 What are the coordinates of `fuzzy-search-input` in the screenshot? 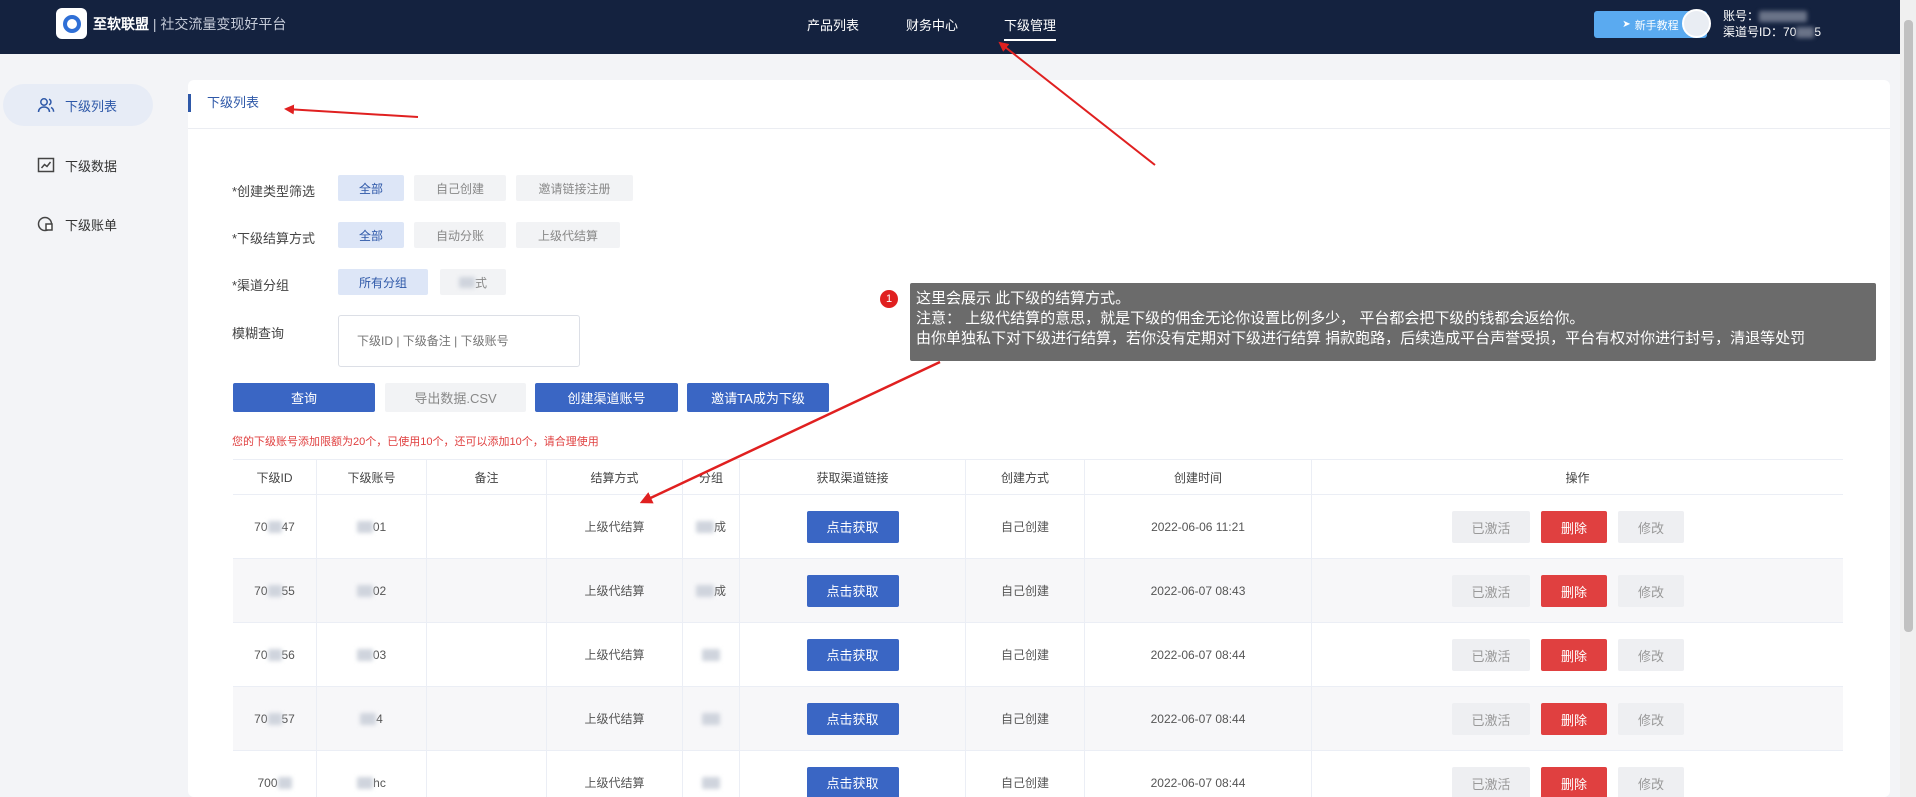 It's located at (459, 341).